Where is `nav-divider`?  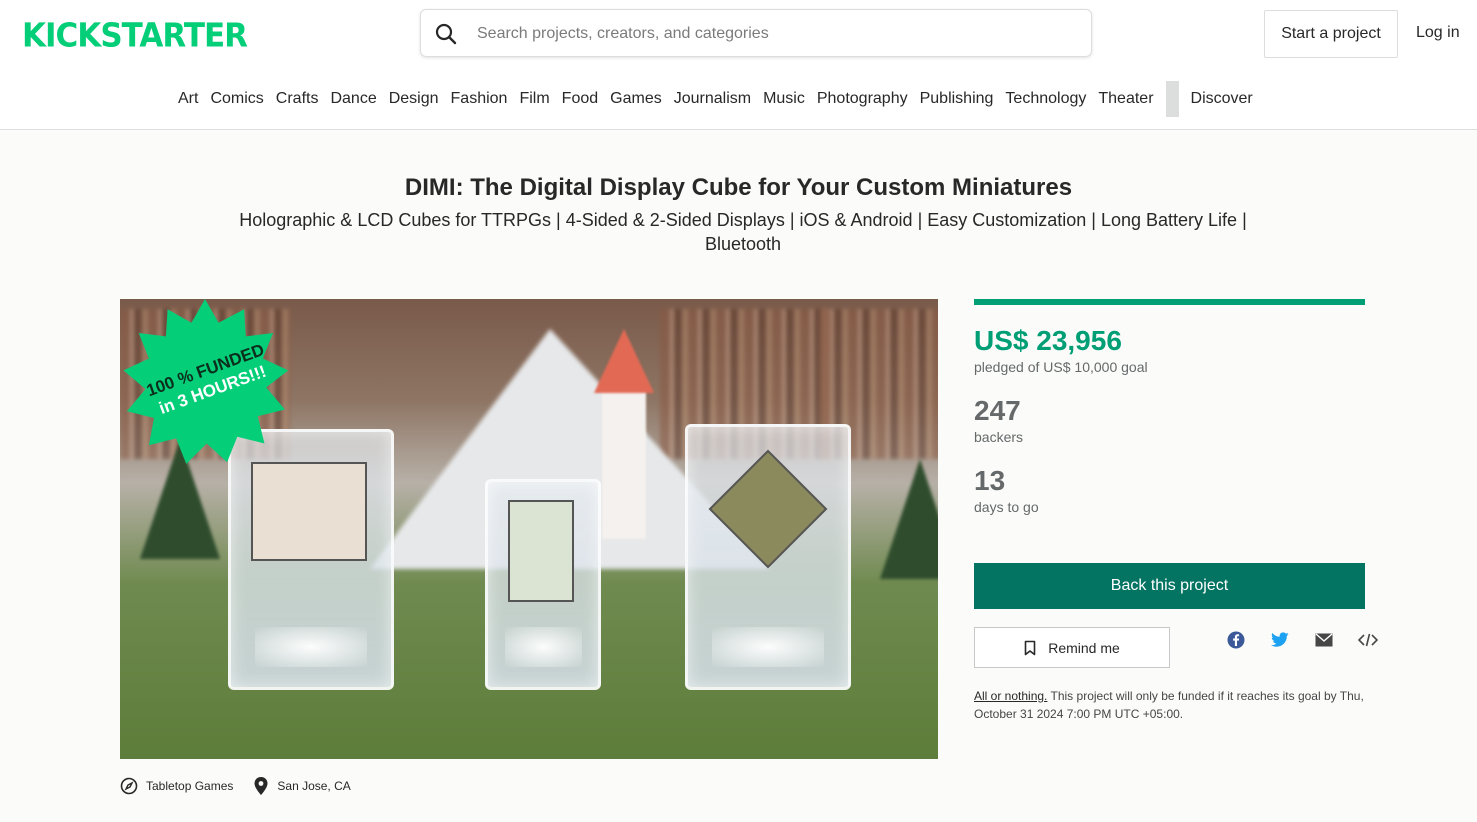 nav-divider is located at coordinates (1172, 99).